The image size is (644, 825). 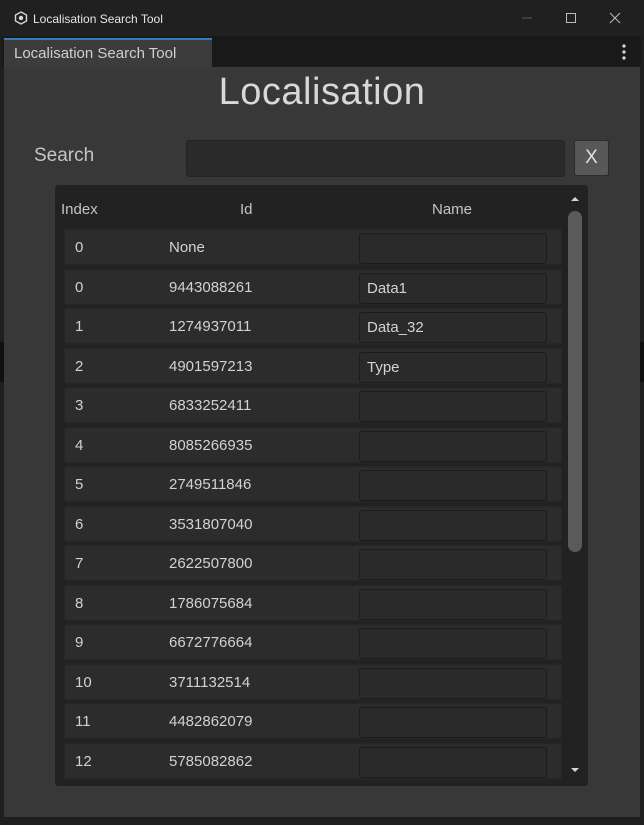 I want to click on table-row: 6 3531807040, so click(x=313, y=523).